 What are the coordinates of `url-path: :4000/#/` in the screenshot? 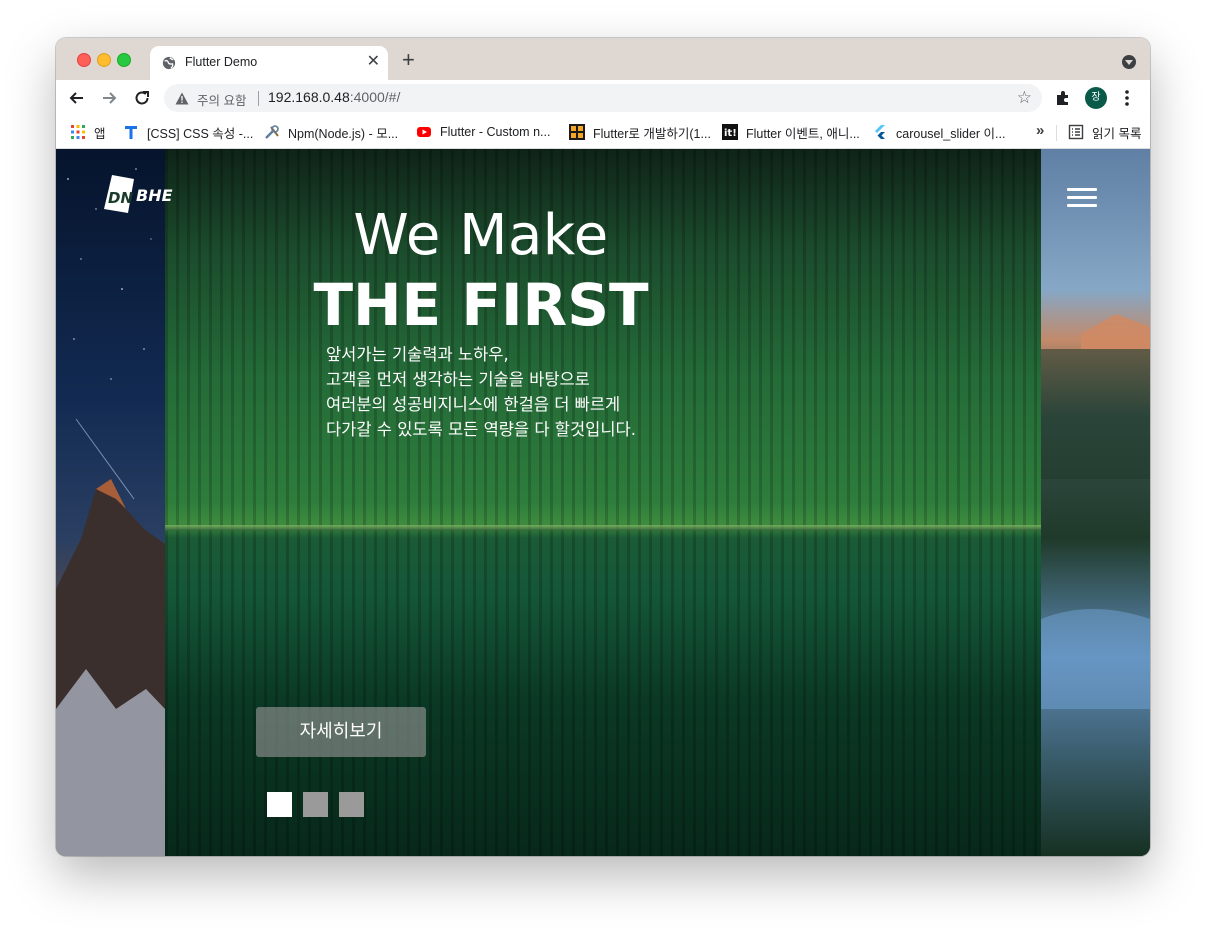 It's located at (375, 97).